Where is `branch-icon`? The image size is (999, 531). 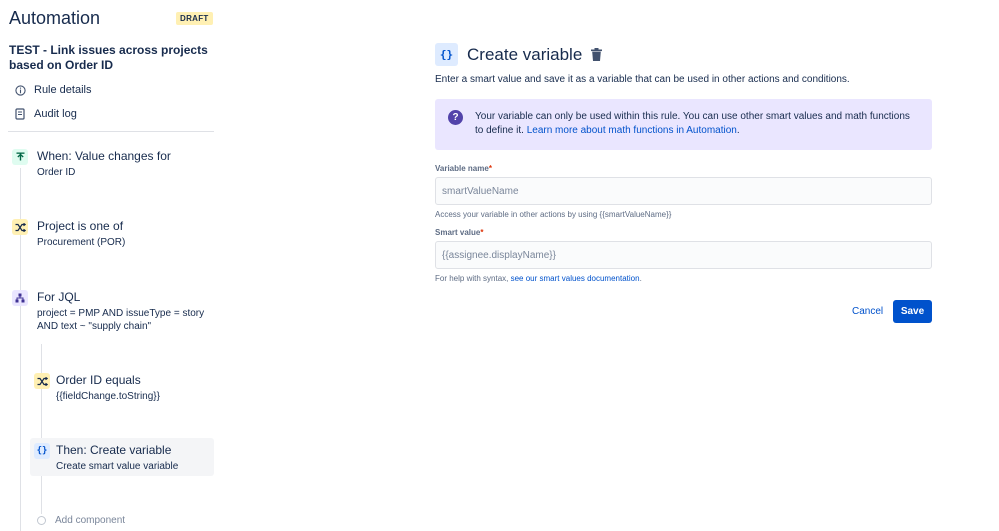 branch-icon is located at coordinates (20, 298).